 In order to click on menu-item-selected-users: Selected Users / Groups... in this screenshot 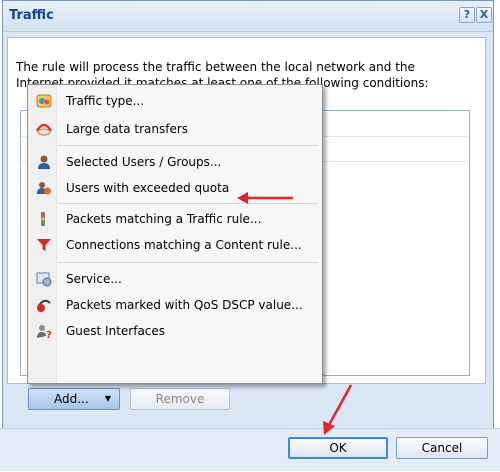, I will do `click(174, 162)`.